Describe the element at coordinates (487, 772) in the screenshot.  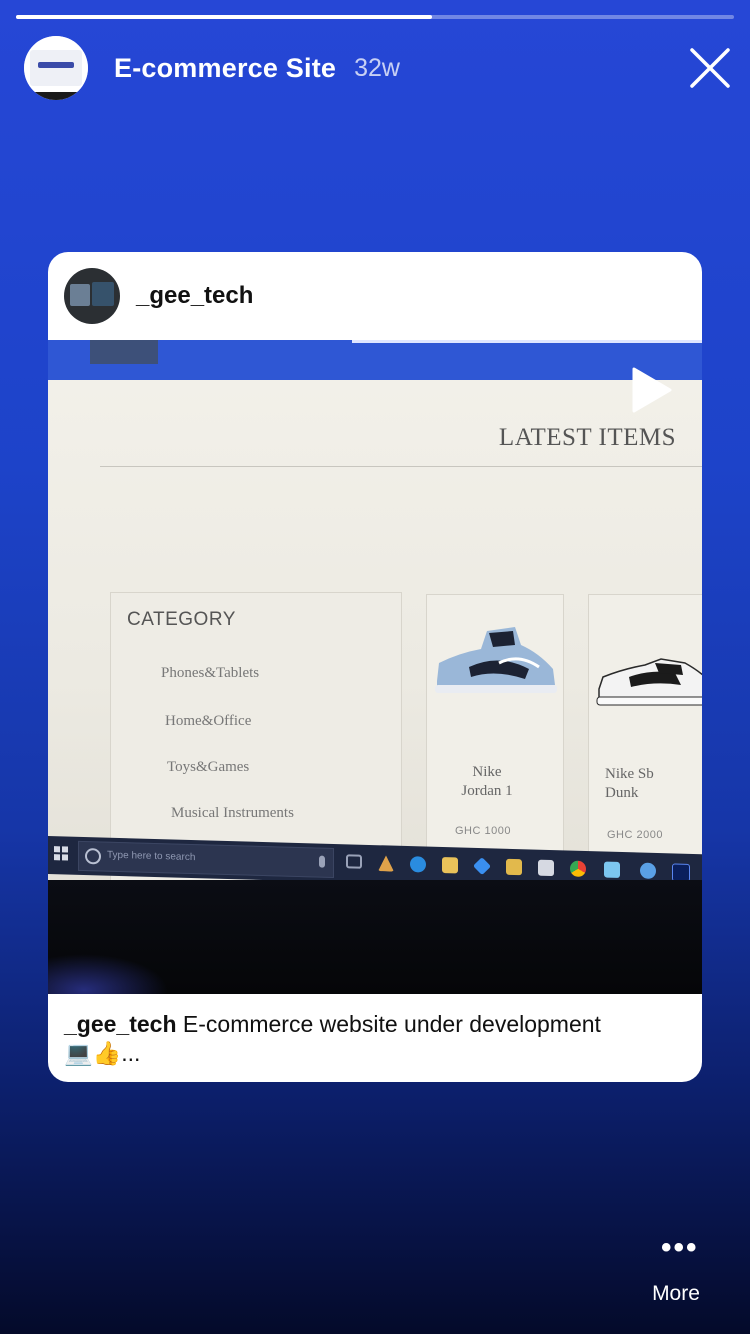
I see `product-name: Nike` at that location.